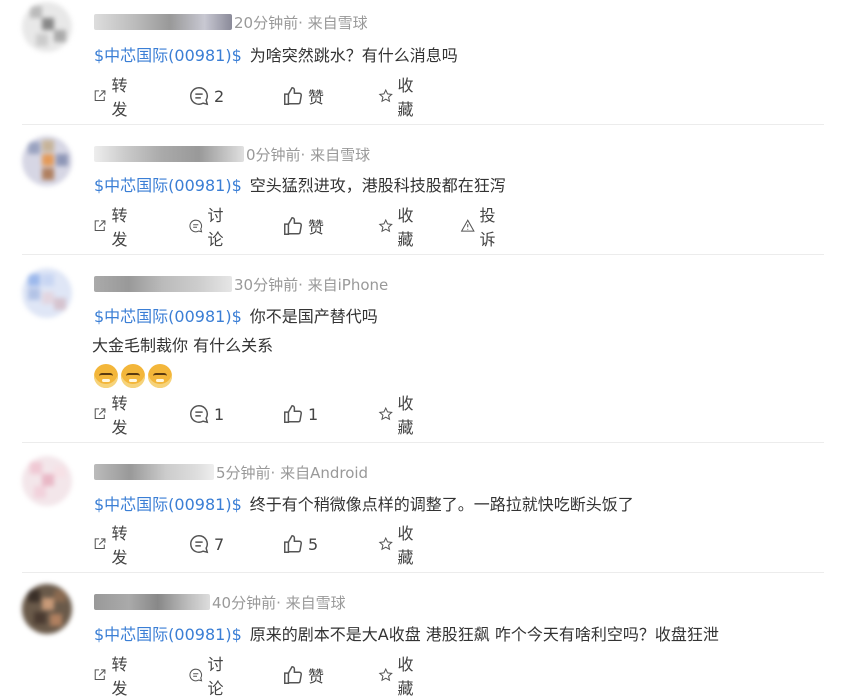 This screenshot has height=699, width=864. What do you see at coordinates (458, 346) in the screenshot?
I see `post-content-line2: 大金毛制裁你 有什么关系` at bounding box center [458, 346].